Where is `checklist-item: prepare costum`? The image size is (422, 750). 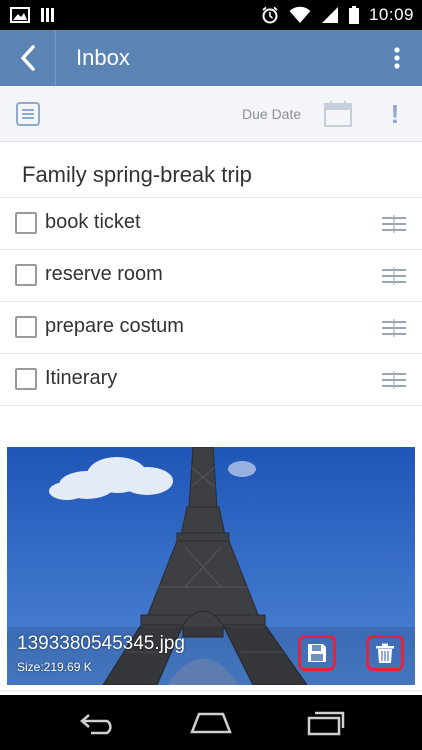
checklist-item: prepare costum is located at coordinates (211, 328).